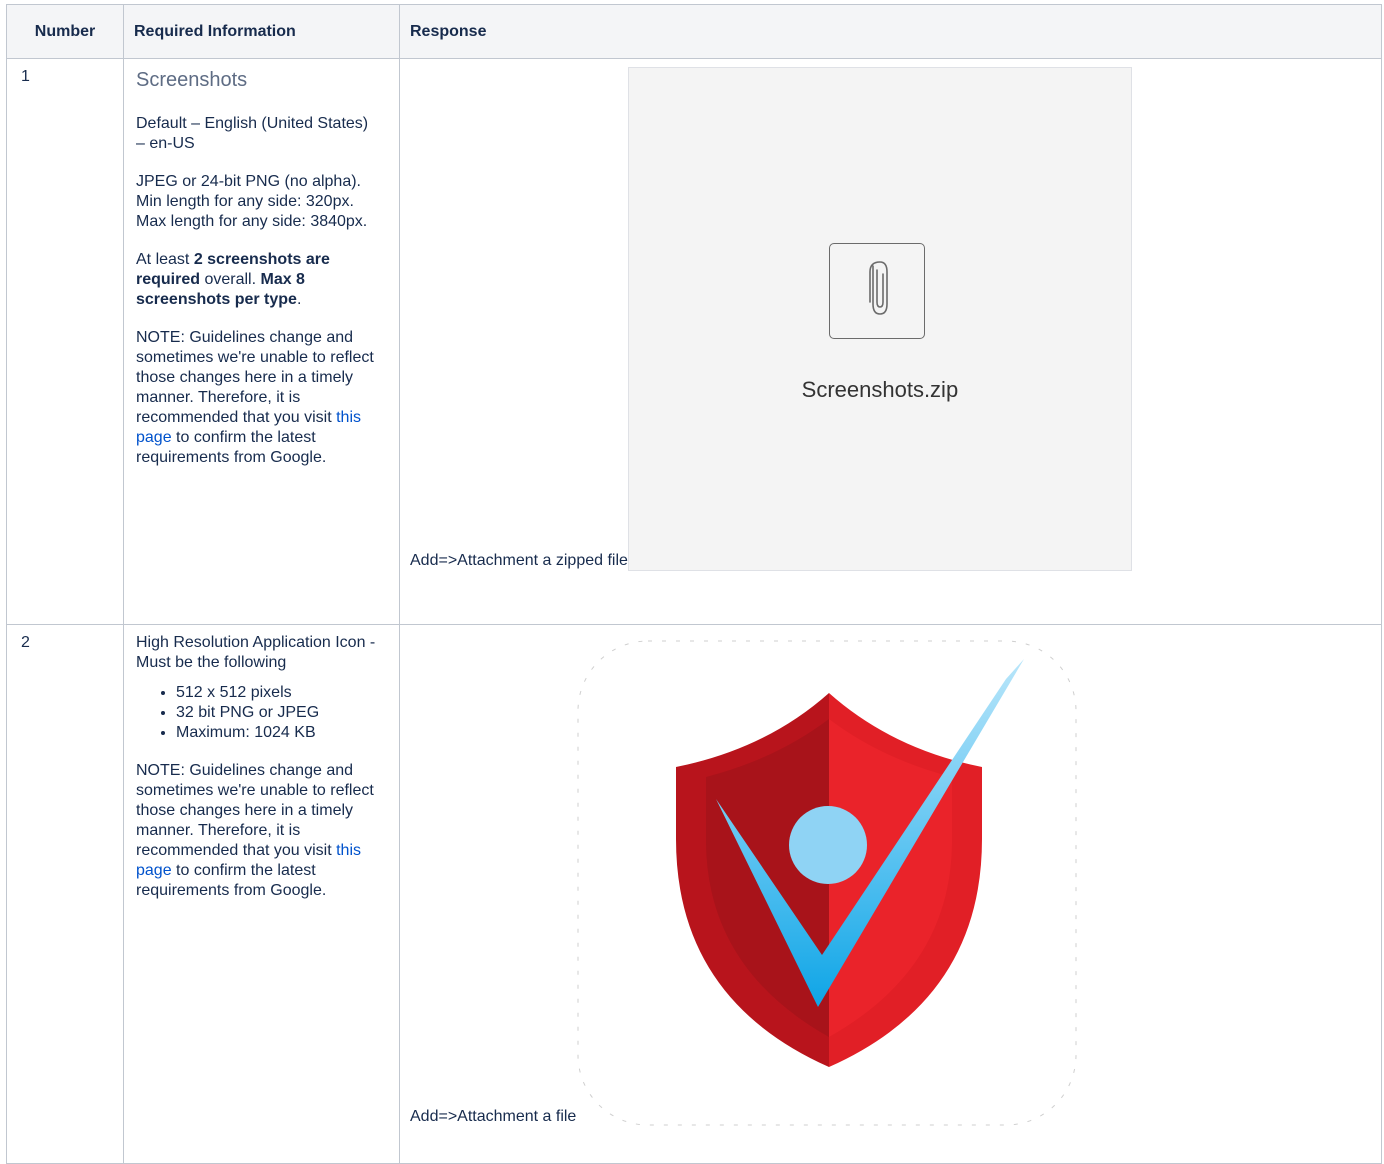 The image size is (1384, 1164). I want to click on list-item: Maximum: 1024 KB, so click(278, 733).